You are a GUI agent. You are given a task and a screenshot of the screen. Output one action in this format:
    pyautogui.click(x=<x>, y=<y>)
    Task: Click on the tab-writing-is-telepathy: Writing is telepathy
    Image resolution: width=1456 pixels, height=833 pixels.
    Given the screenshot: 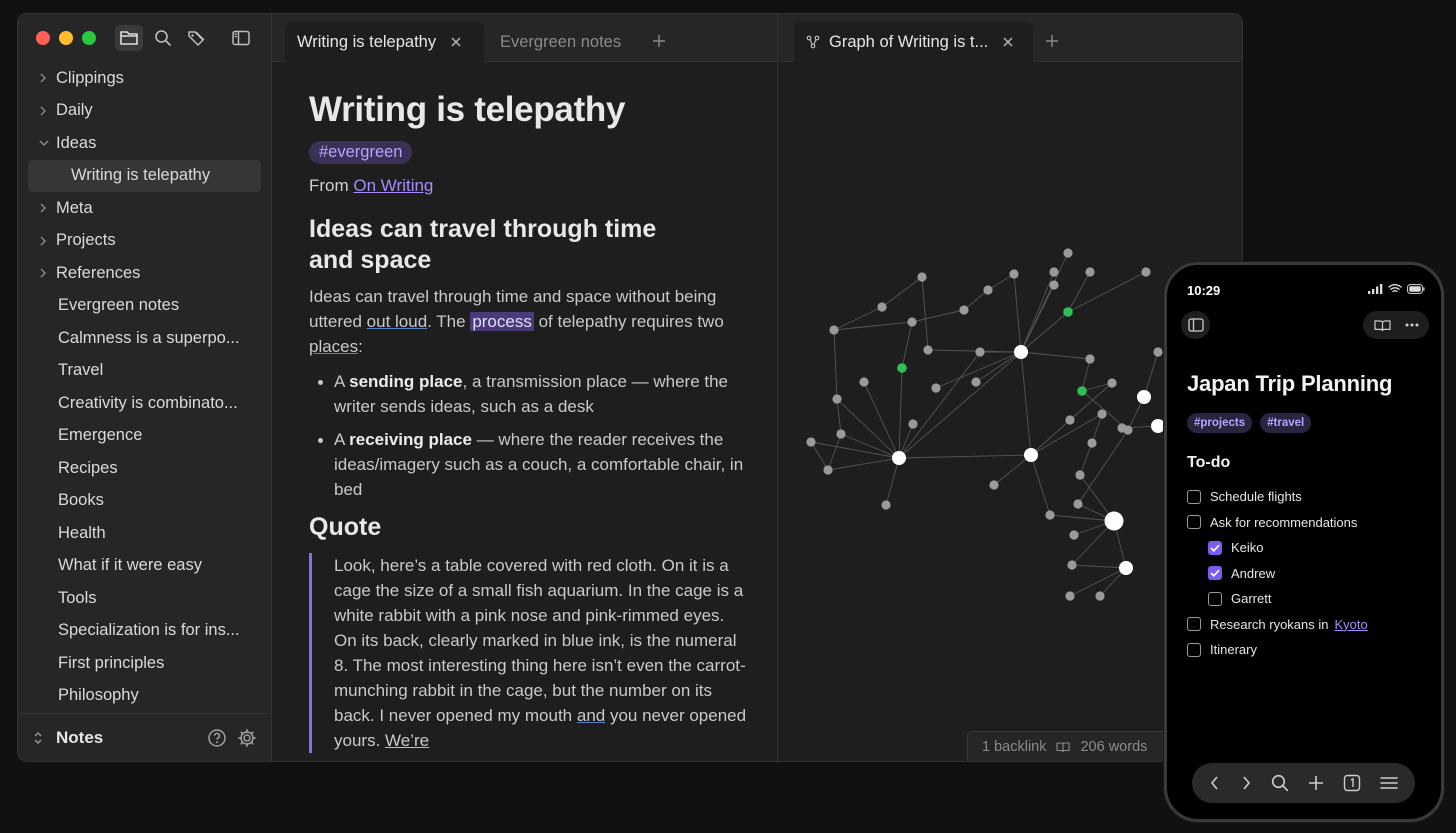 What is the action you would take?
    pyautogui.click(x=384, y=42)
    